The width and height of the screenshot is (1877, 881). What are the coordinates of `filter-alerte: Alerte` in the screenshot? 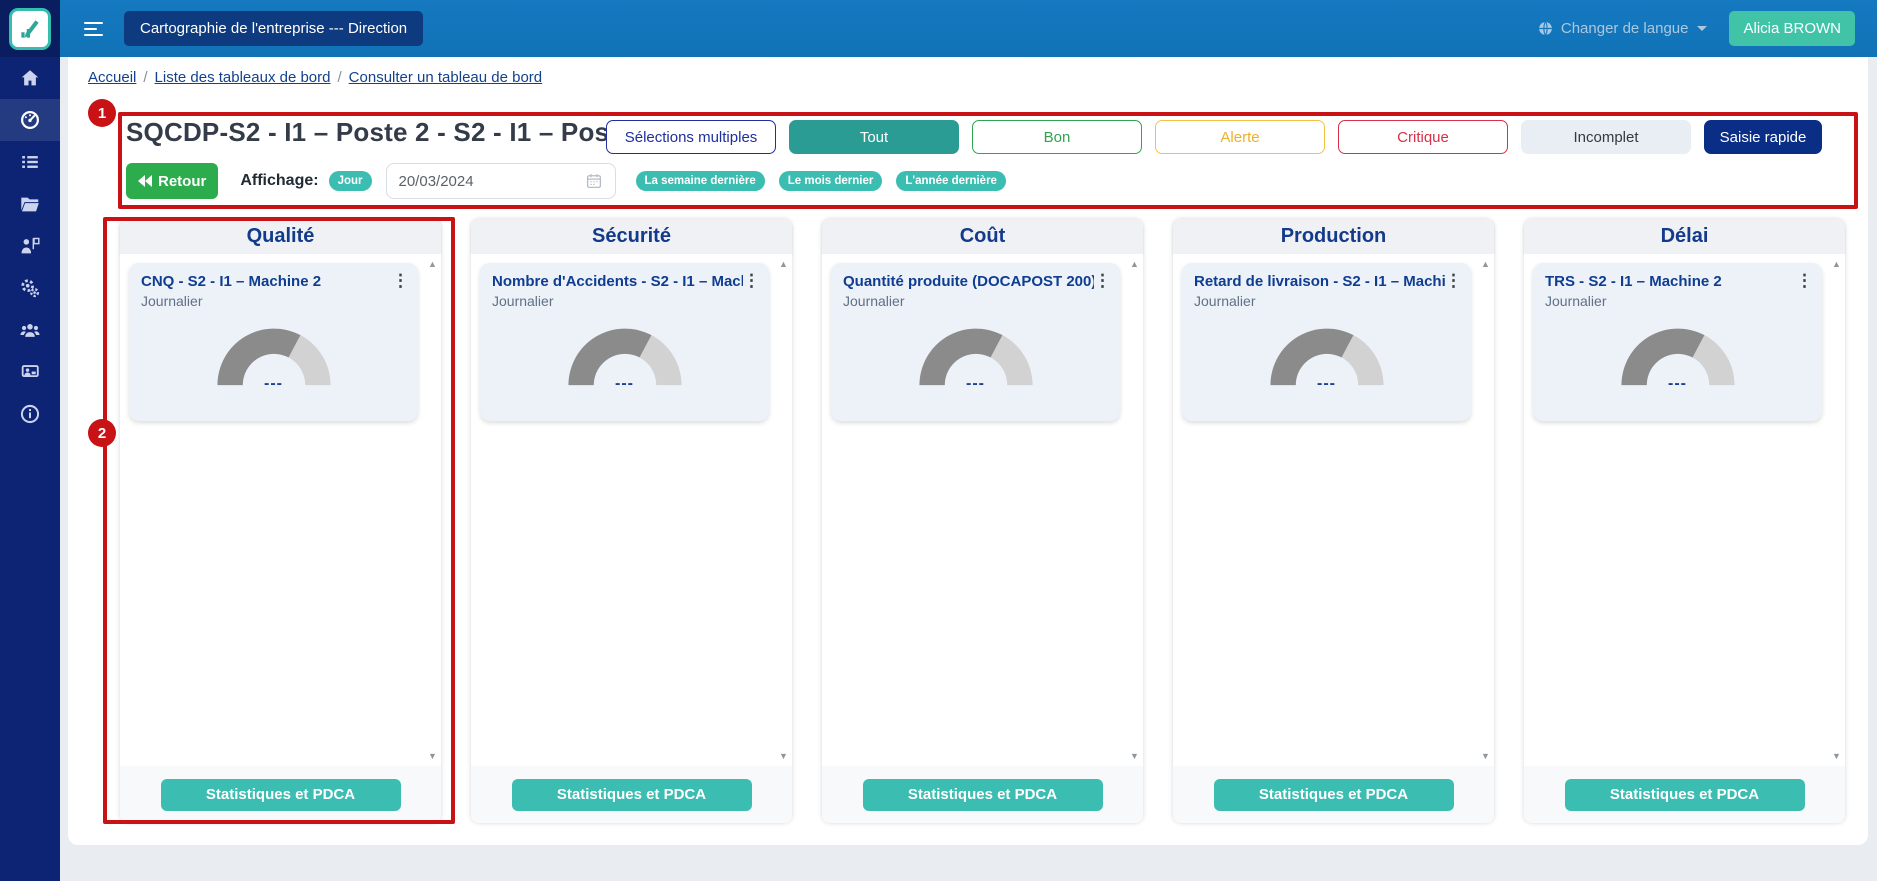 It's located at (1240, 137).